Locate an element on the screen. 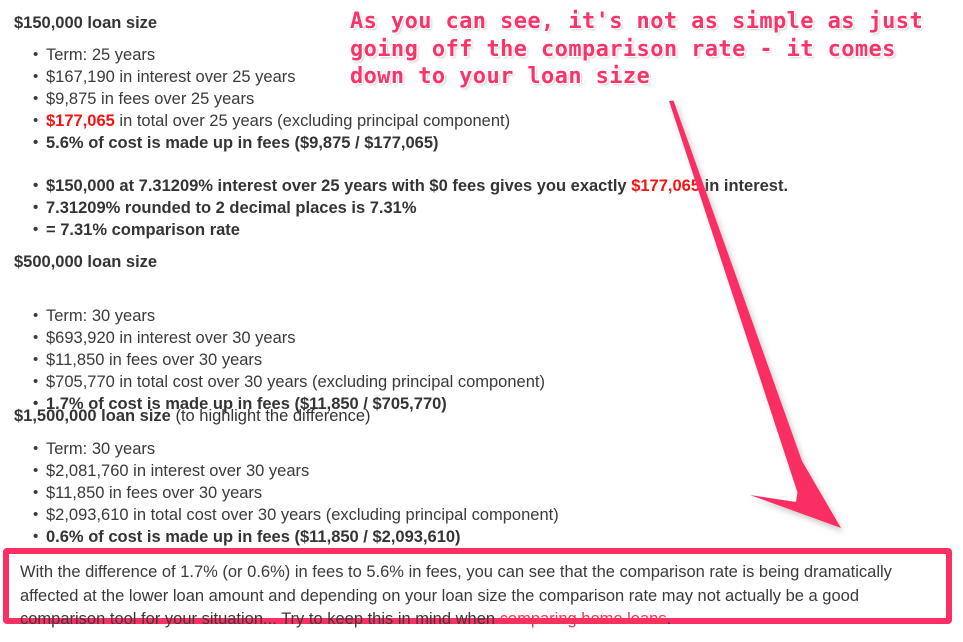 The height and width of the screenshot is (642, 963). section-500000: $500,000 loan size is located at coordinates (78, 262).